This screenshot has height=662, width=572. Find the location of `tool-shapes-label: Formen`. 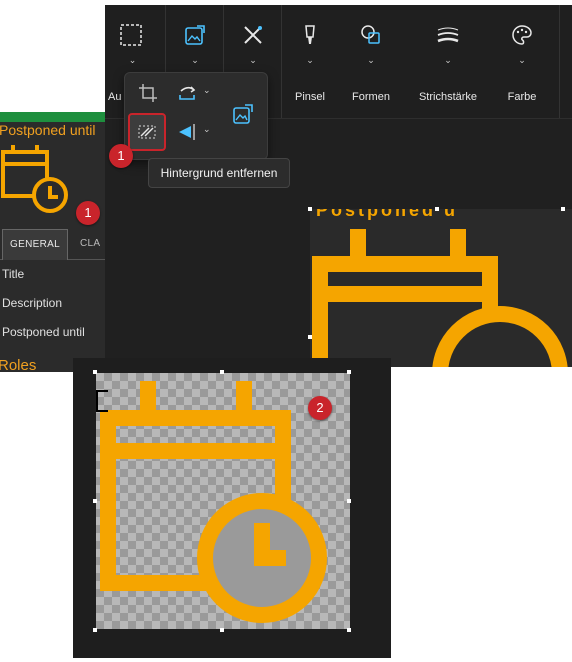

tool-shapes-label: Formen is located at coordinates (371, 97).